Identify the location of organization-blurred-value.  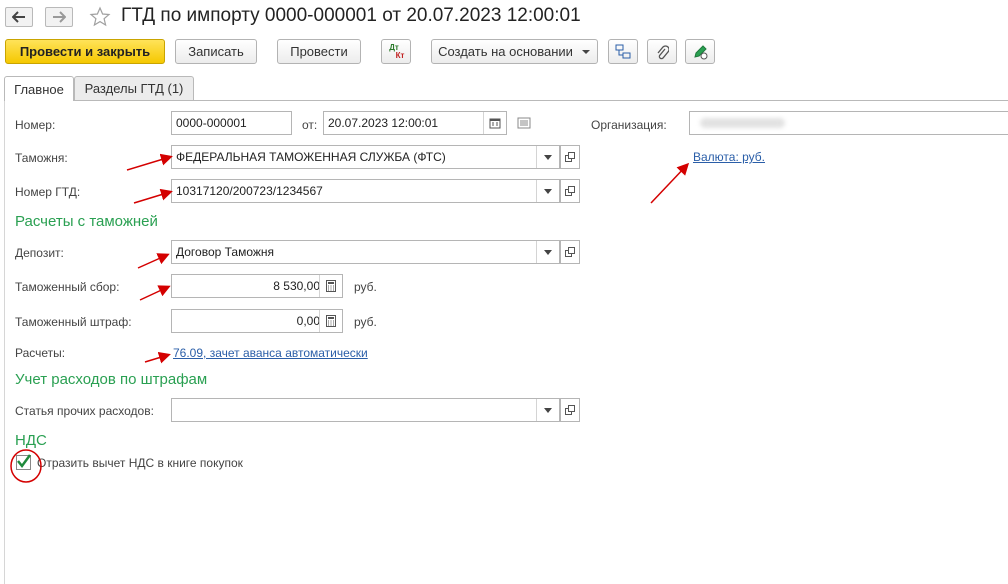
(742, 123).